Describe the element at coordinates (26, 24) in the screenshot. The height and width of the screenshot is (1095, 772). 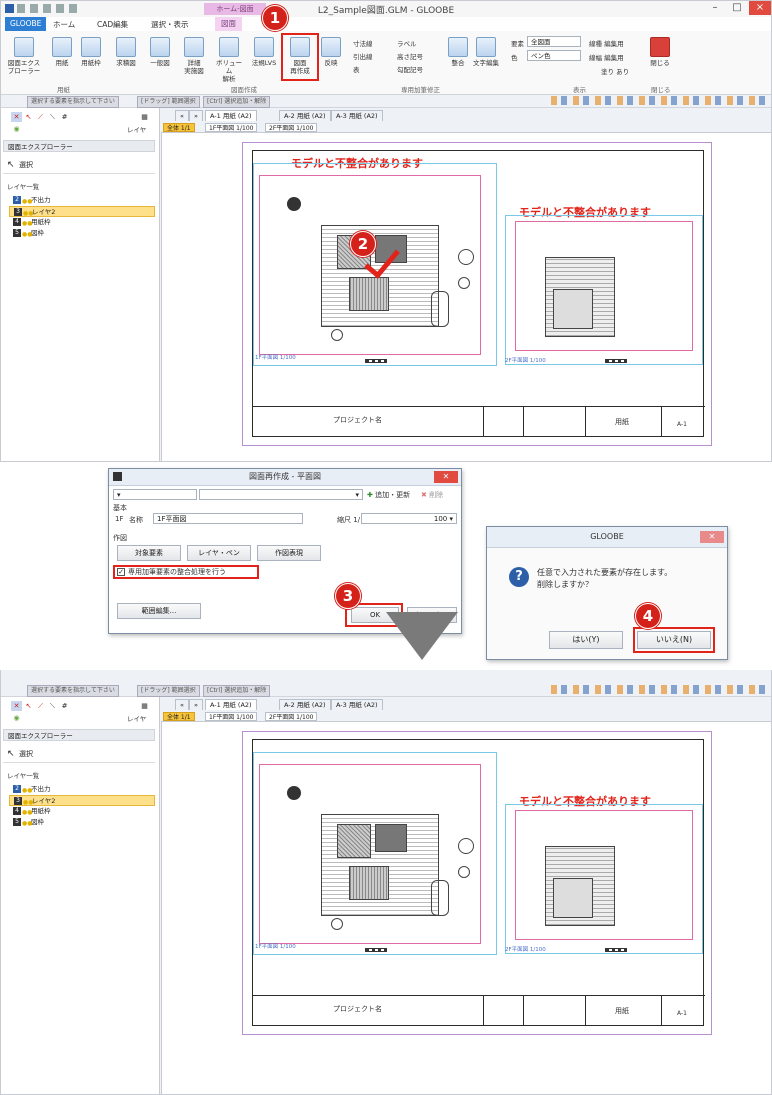
I see `menu-gloobe: GLOOBE` at that location.